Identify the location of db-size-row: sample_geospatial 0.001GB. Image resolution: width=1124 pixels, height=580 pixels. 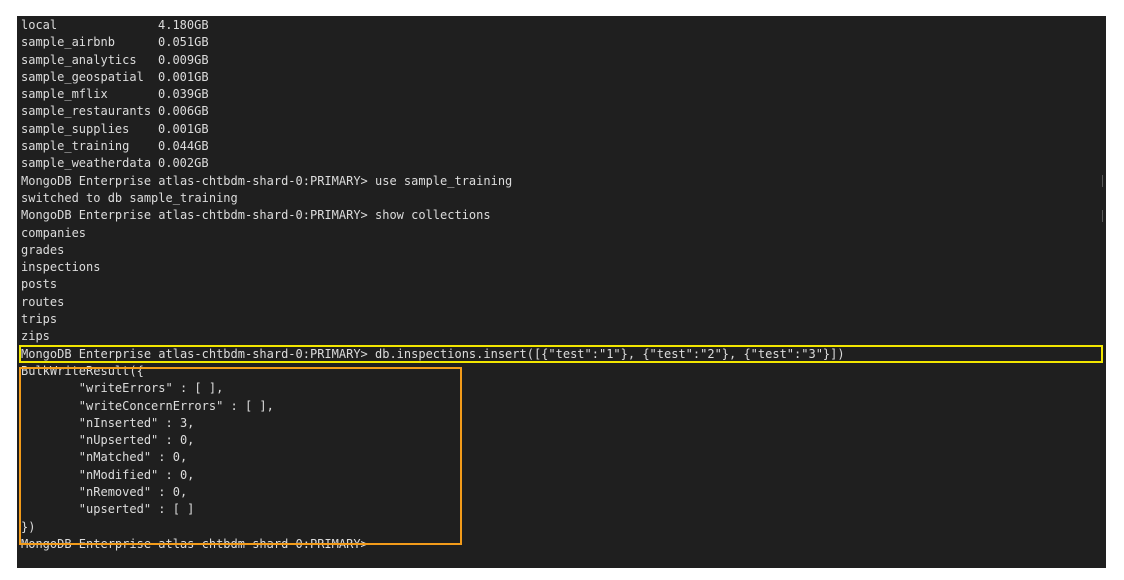
(563, 77).